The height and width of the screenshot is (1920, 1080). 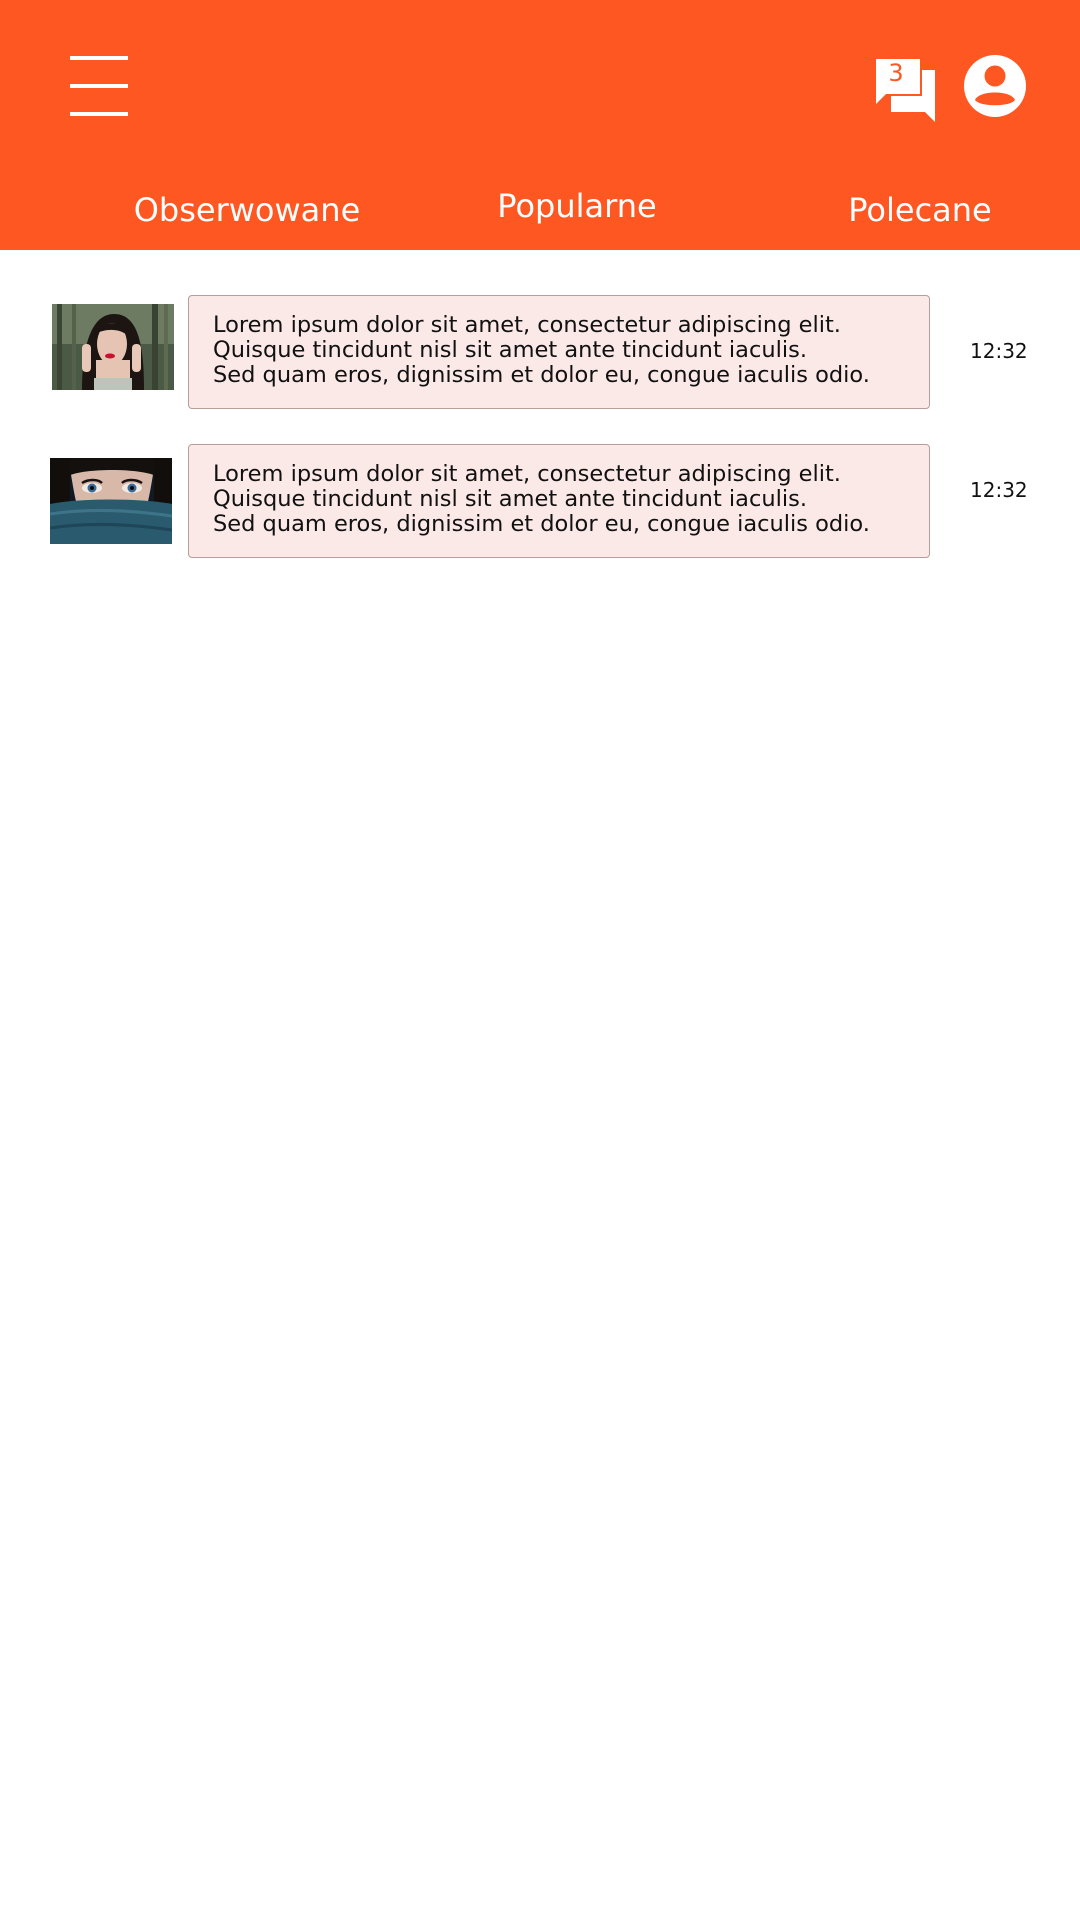 What do you see at coordinates (247, 210) in the screenshot?
I see `tab-observed: Obserwowane` at bounding box center [247, 210].